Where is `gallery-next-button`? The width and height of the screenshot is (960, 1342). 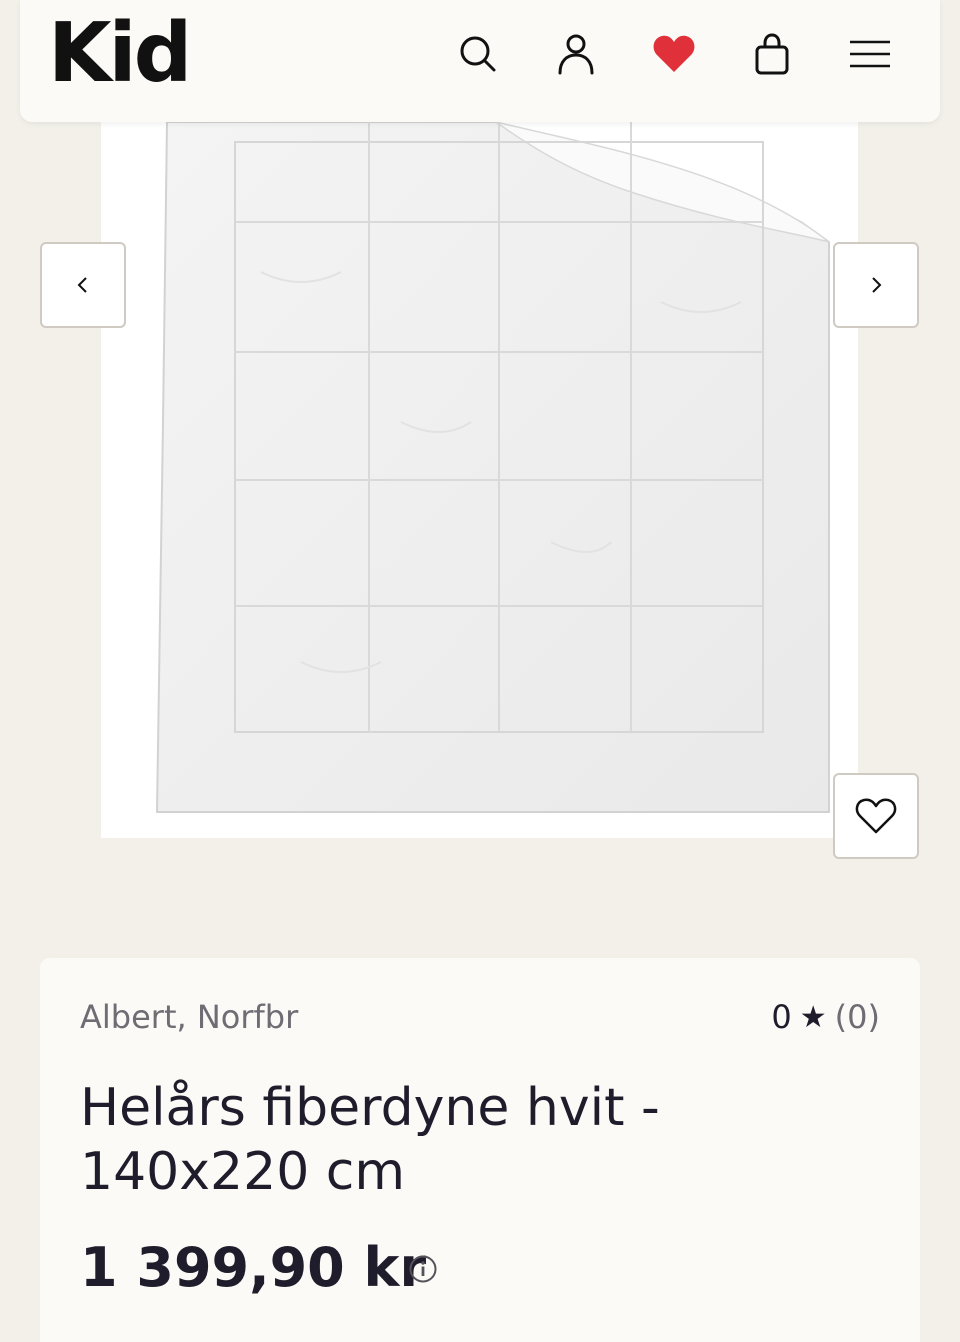
gallery-next-button is located at coordinates (876, 285).